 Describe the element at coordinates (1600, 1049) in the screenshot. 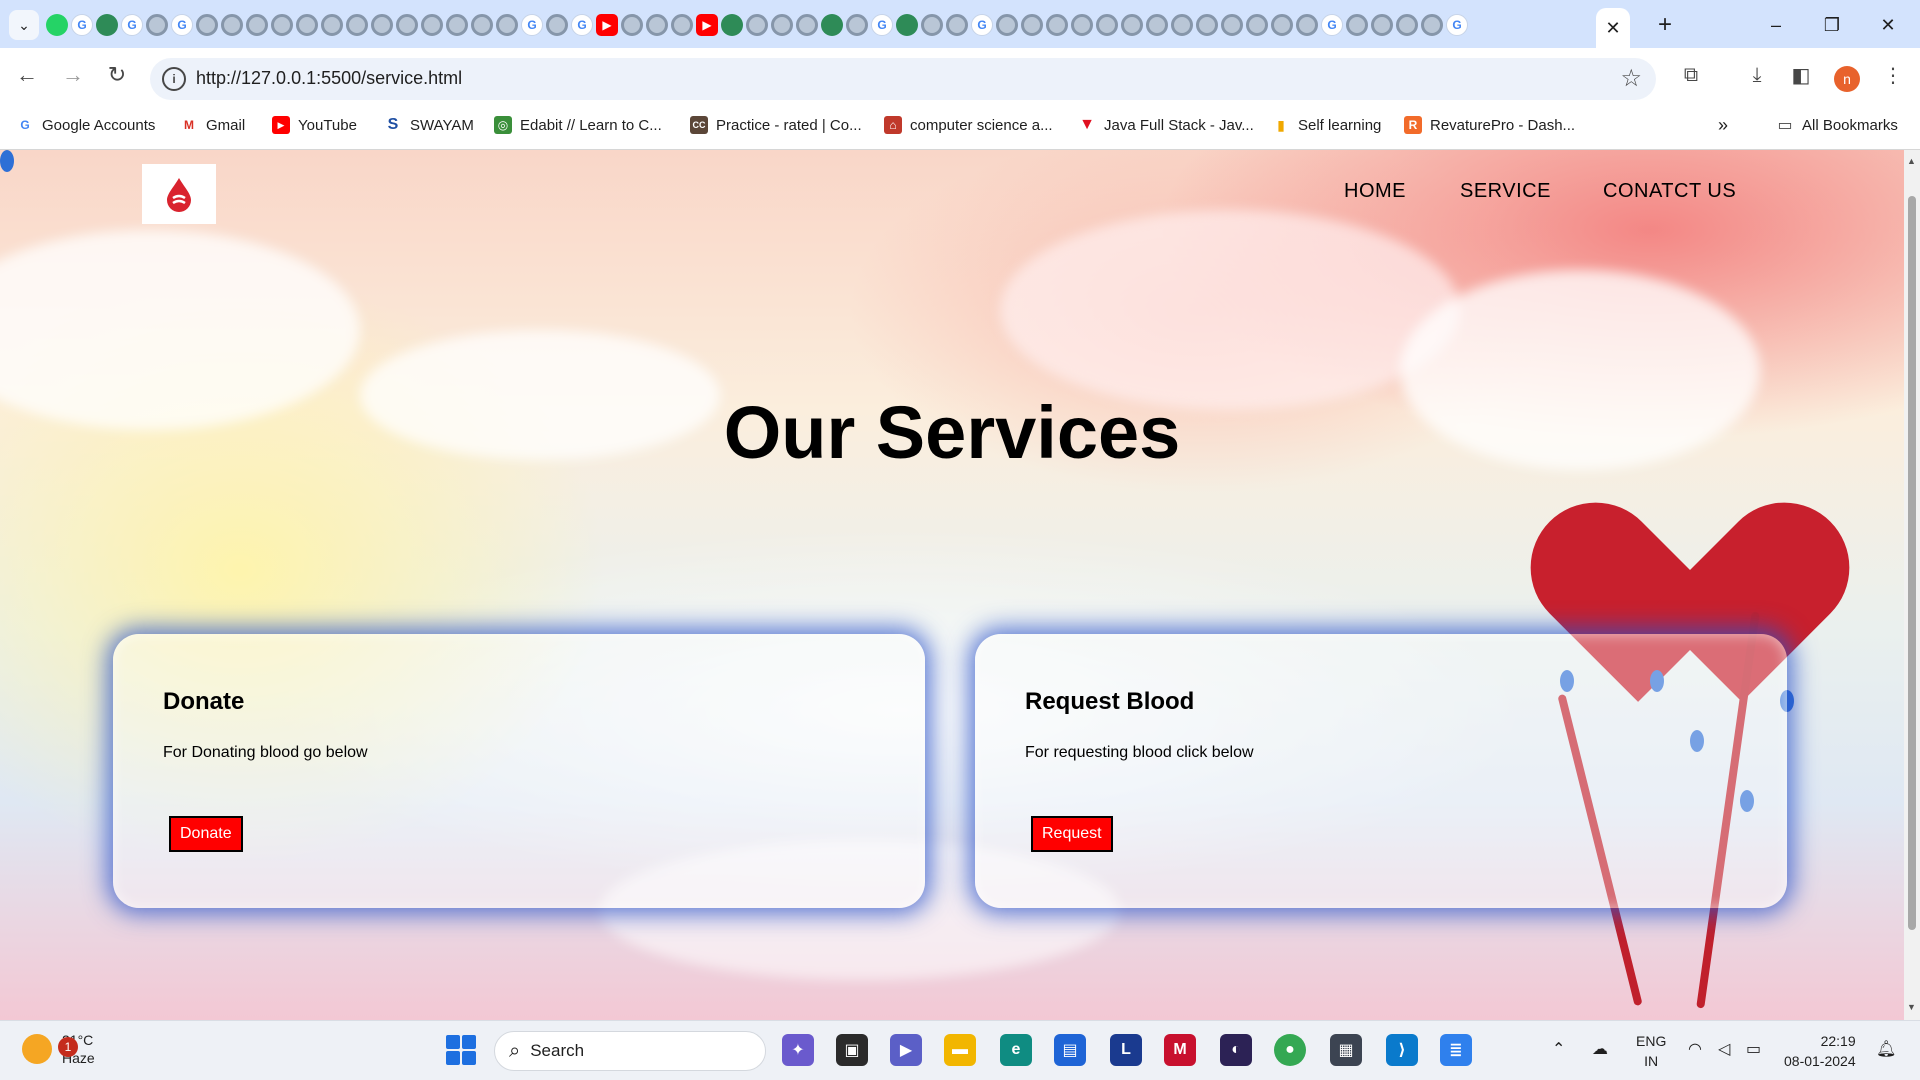

I see `onedrive-icon: ☁` at that location.